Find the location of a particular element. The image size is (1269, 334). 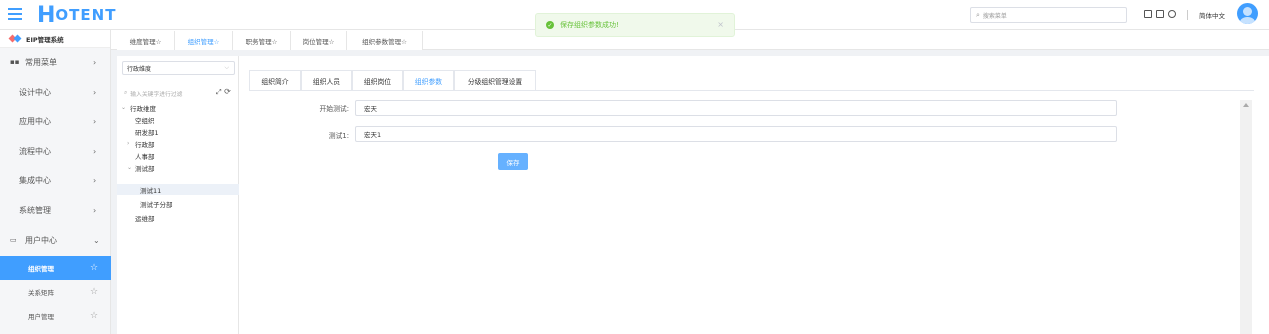

tree-node: ⌄ 行政维度 is located at coordinates (178, 107).